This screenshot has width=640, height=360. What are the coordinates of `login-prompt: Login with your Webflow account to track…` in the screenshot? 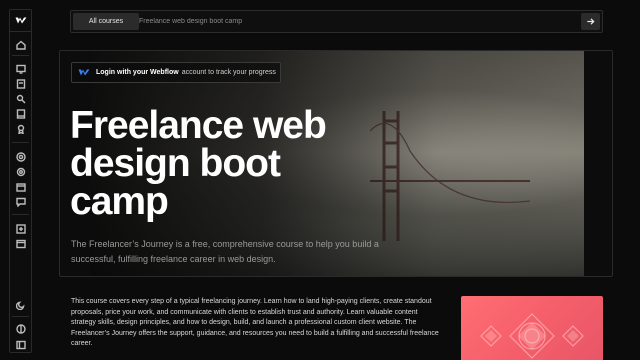 It's located at (176, 72).